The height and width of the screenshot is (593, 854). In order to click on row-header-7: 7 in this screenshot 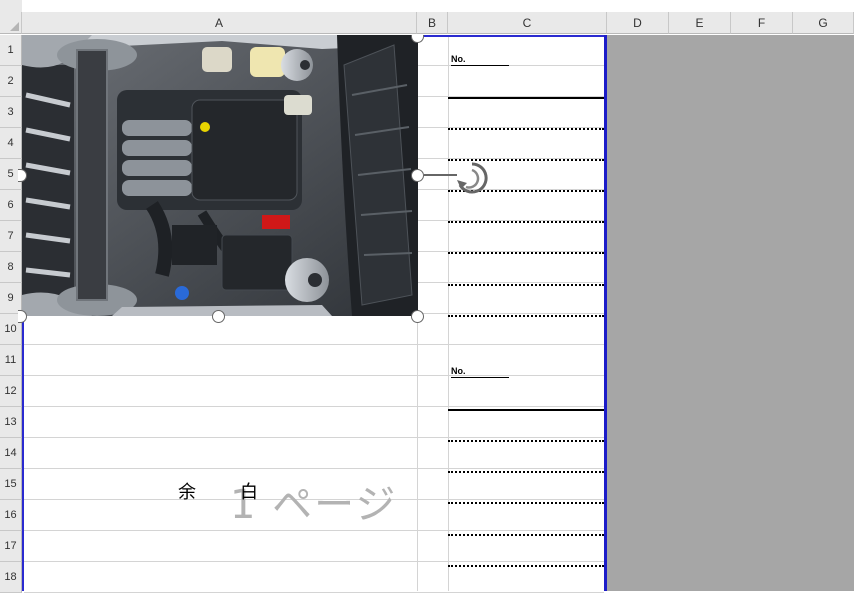, I will do `click(11, 236)`.